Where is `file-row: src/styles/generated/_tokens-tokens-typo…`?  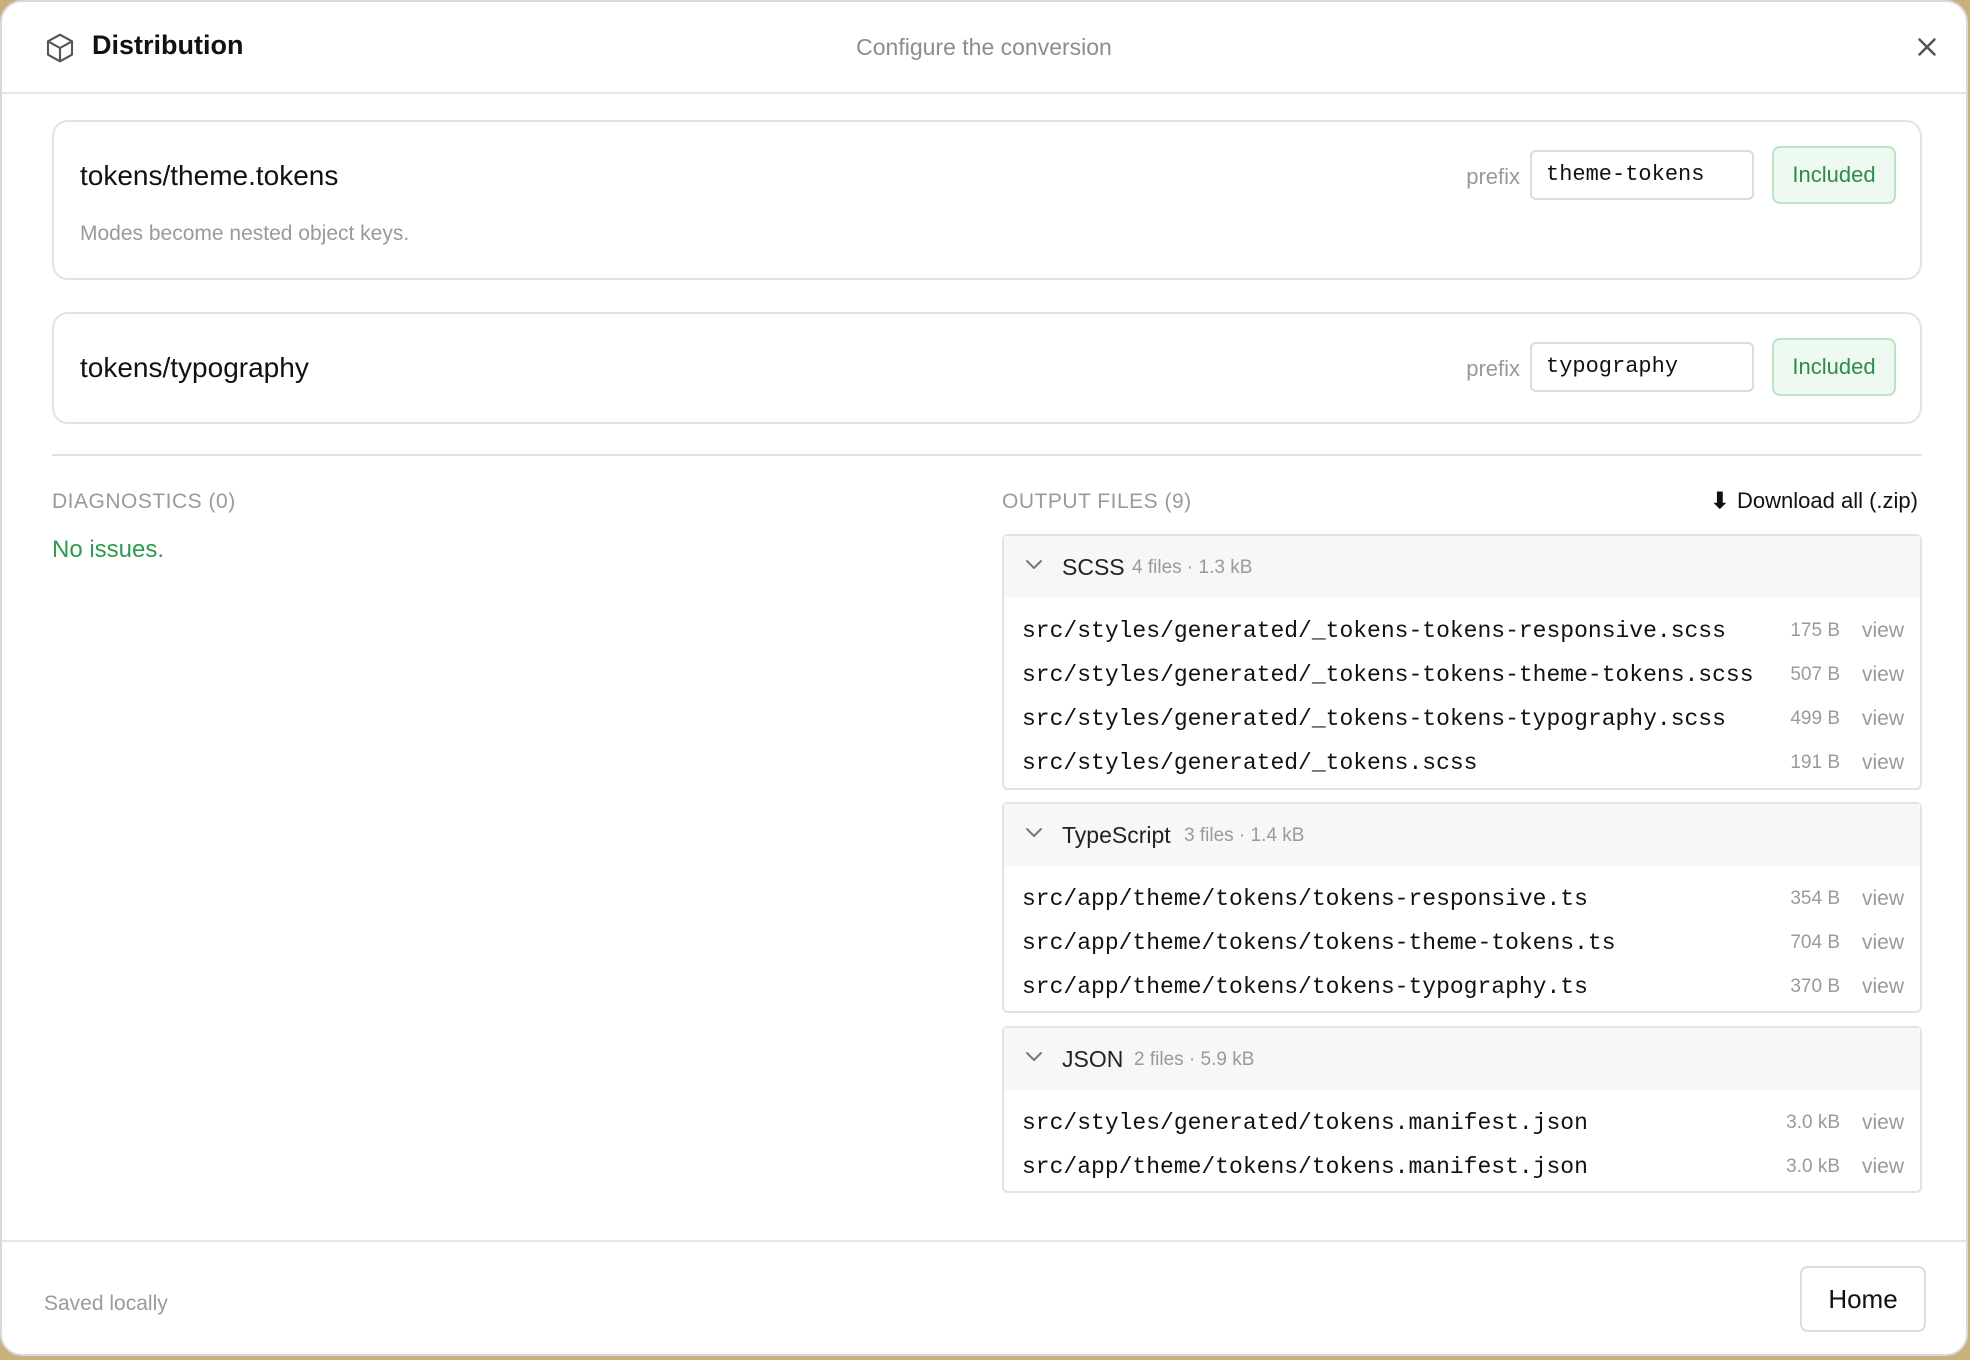
file-row: src/styles/generated/_tokens-tokens-typo… is located at coordinates (1462, 720).